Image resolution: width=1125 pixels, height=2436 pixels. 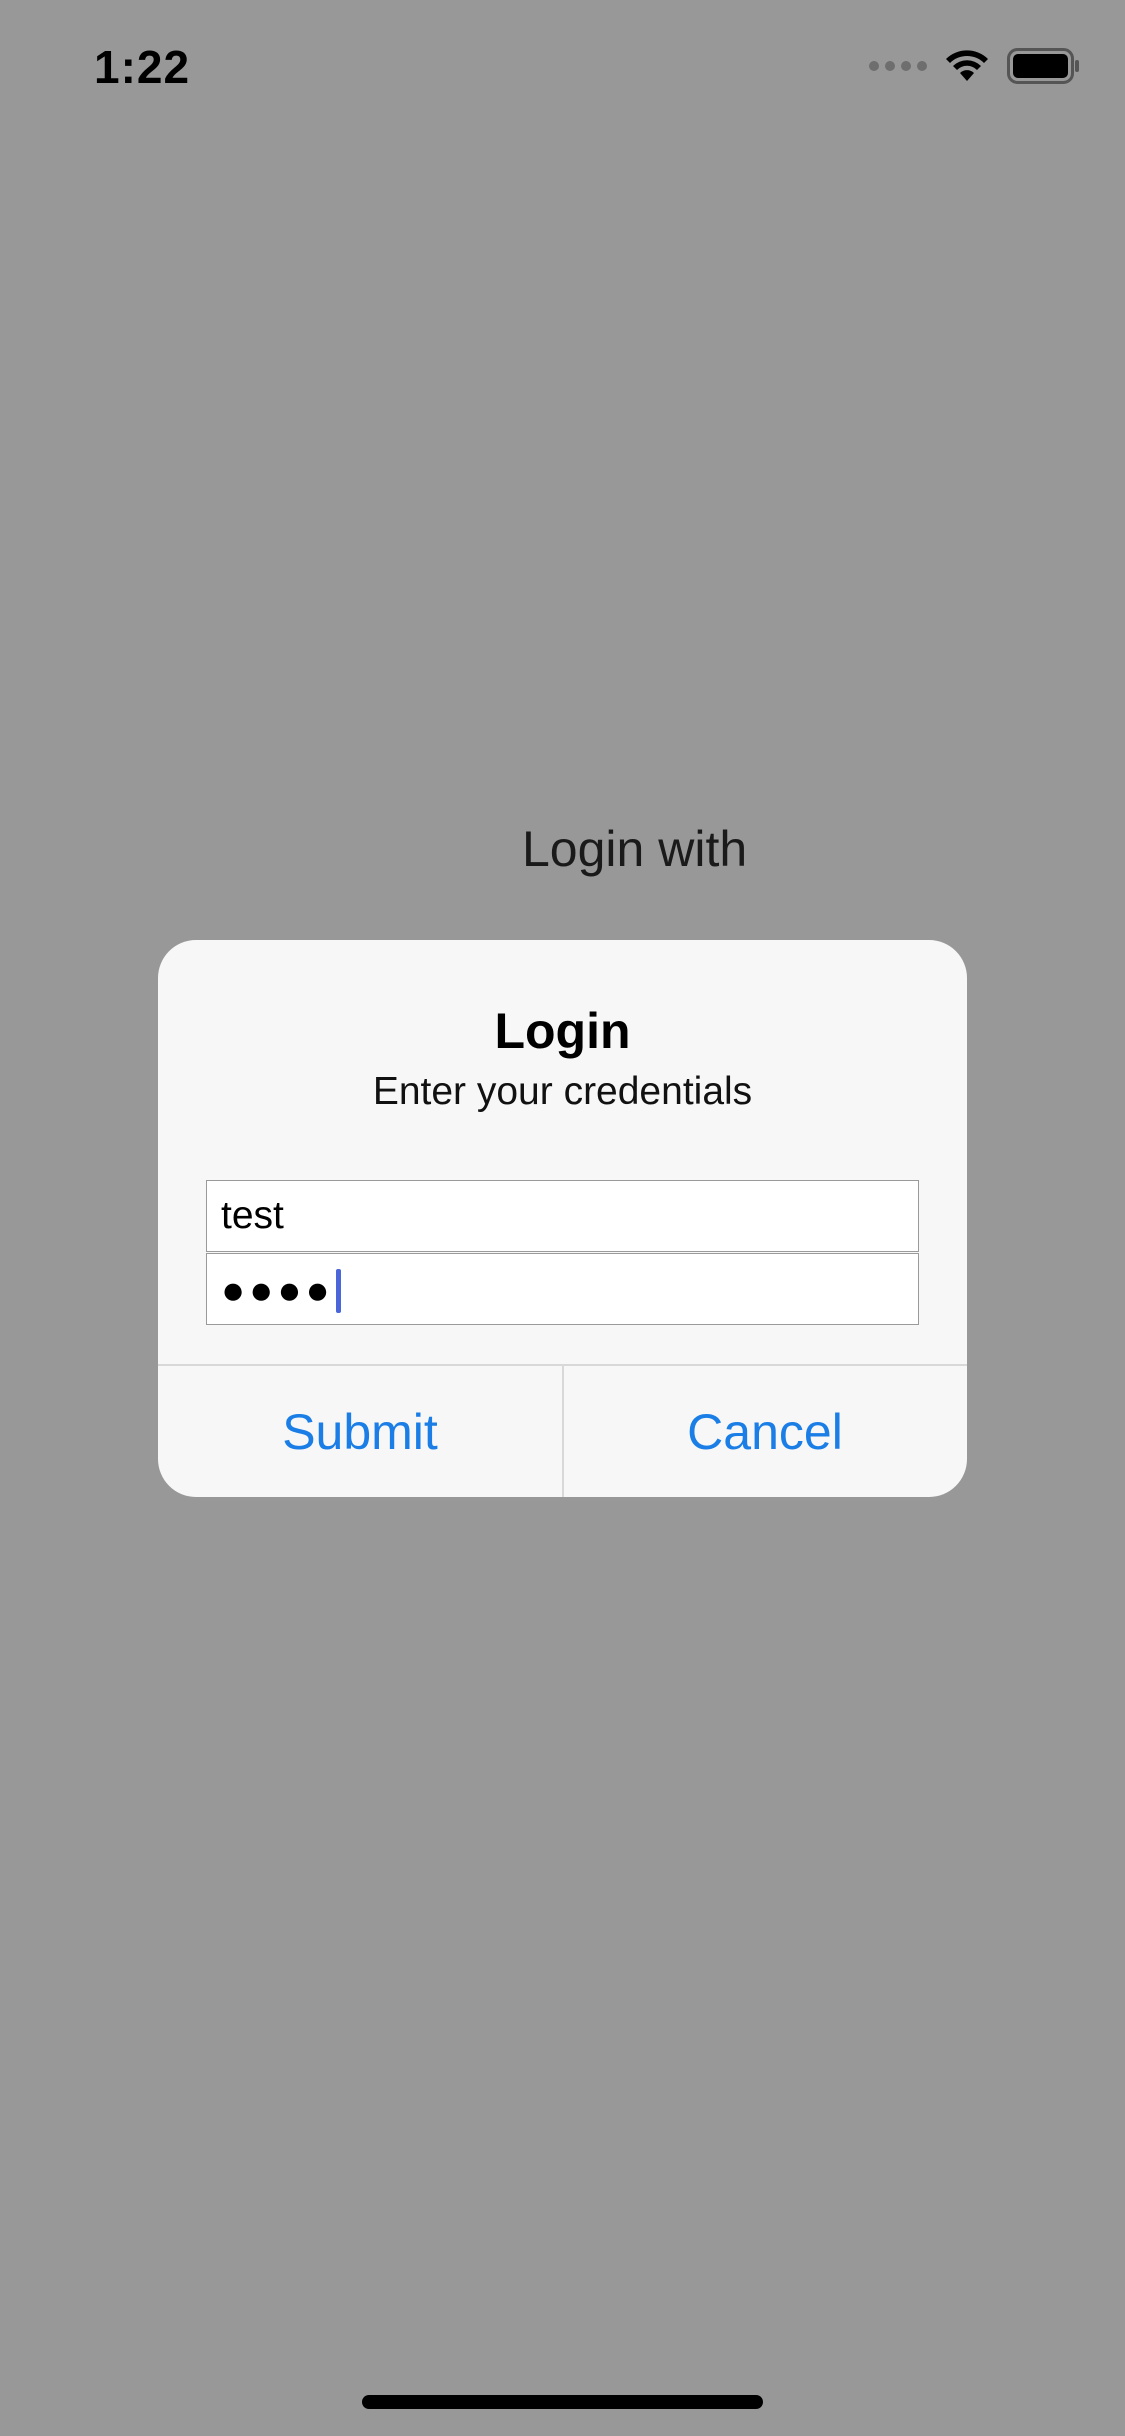 What do you see at coordinates (562, 70) in the screenshot?
I see `status-bar: 1:22` at bounding box center [562, 70].